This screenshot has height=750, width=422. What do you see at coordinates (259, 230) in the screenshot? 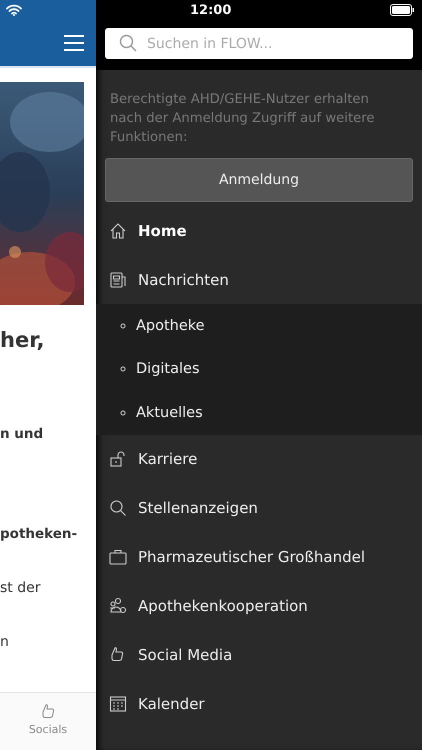
I see `menu-item: Home` at bounding box center [259, 230].